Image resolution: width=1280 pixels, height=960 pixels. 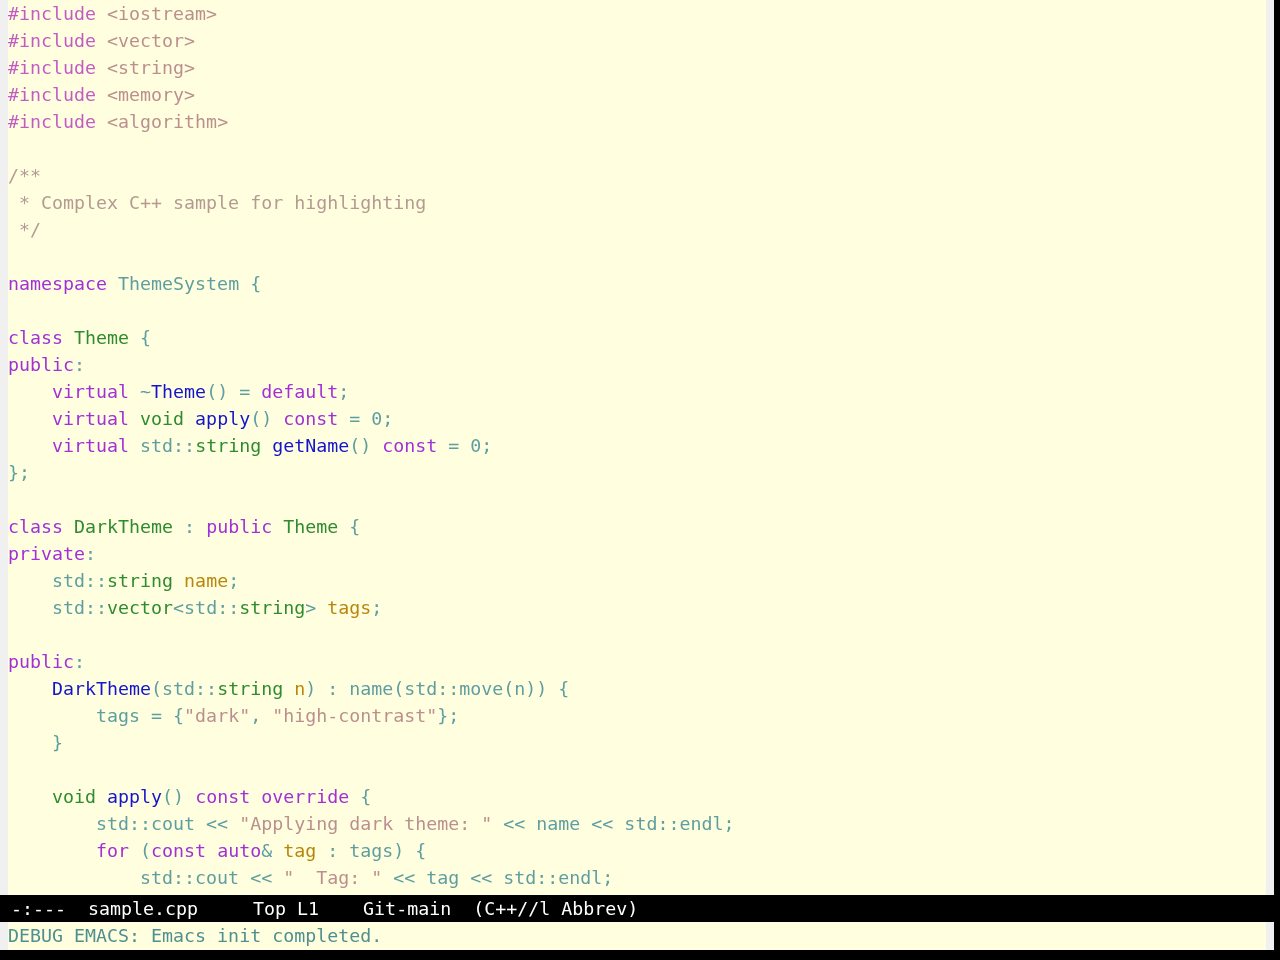 What do you see at coordinates (135, 284) in the screenshot?
I see `code-line: namespace ThemeSystem {` at bounding box center [135, 284].